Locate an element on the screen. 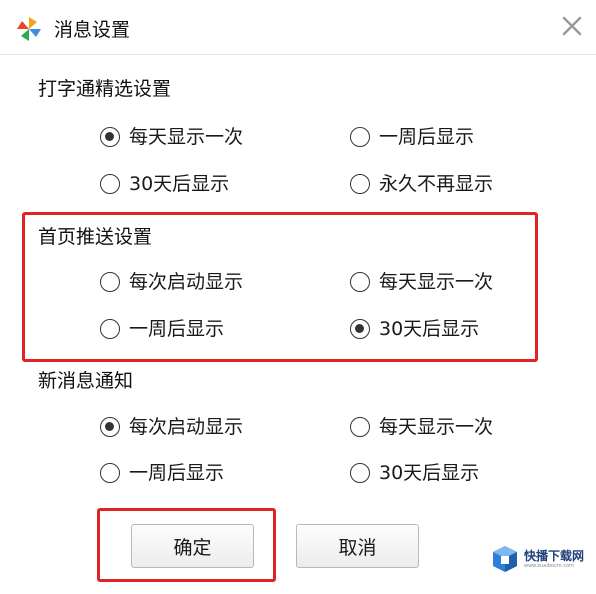  dialog-titlebar: 消息设置 is located at coordinates (298, 27).